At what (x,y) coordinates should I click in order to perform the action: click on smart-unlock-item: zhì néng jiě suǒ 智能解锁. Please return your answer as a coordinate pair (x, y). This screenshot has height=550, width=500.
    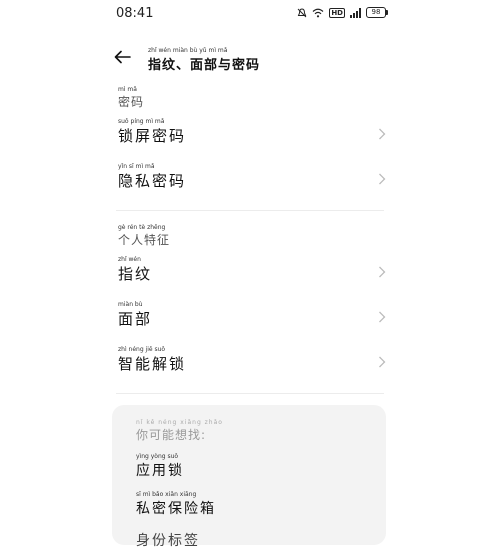
    Looking at the image, I should click on (252, 362).